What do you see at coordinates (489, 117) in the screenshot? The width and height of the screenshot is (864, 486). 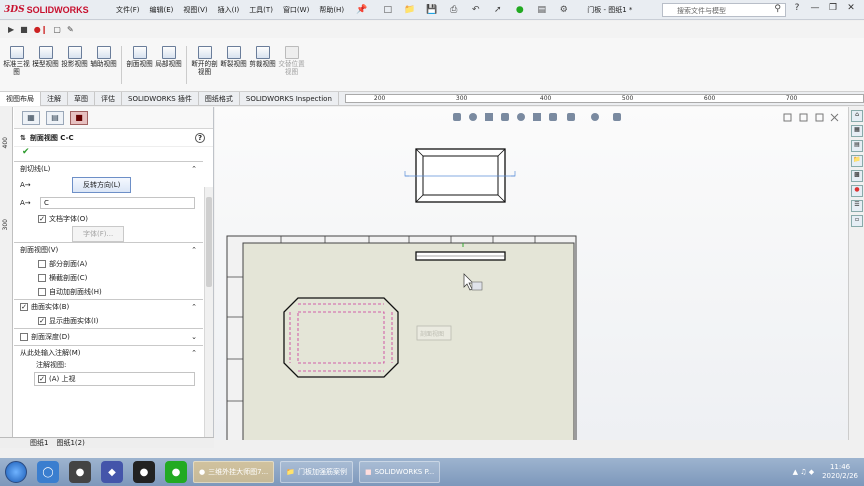 I see `zoom-icon` at bounding box center [489, 117].